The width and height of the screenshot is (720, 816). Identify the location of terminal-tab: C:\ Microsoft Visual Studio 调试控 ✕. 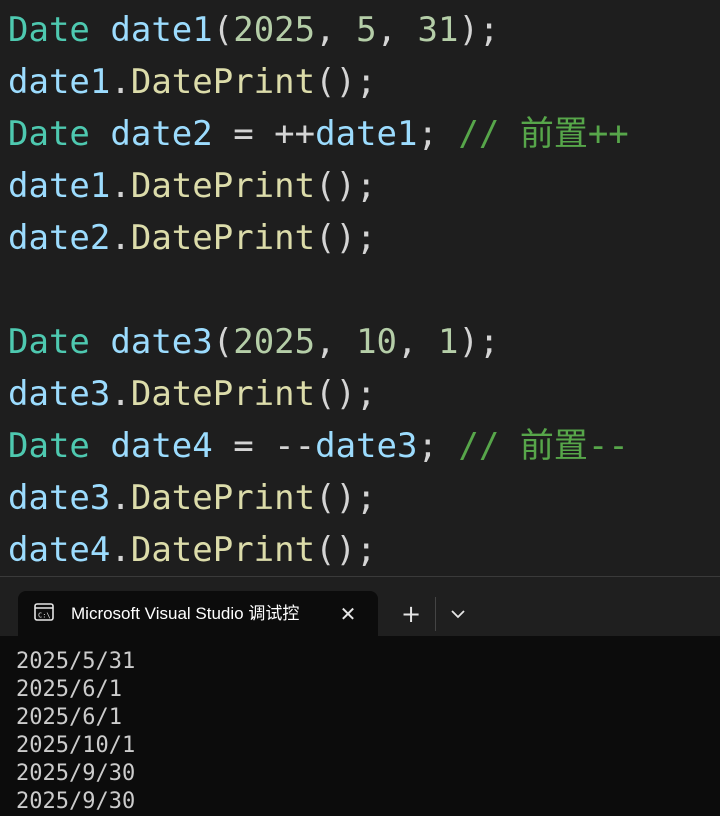
(198, 614).